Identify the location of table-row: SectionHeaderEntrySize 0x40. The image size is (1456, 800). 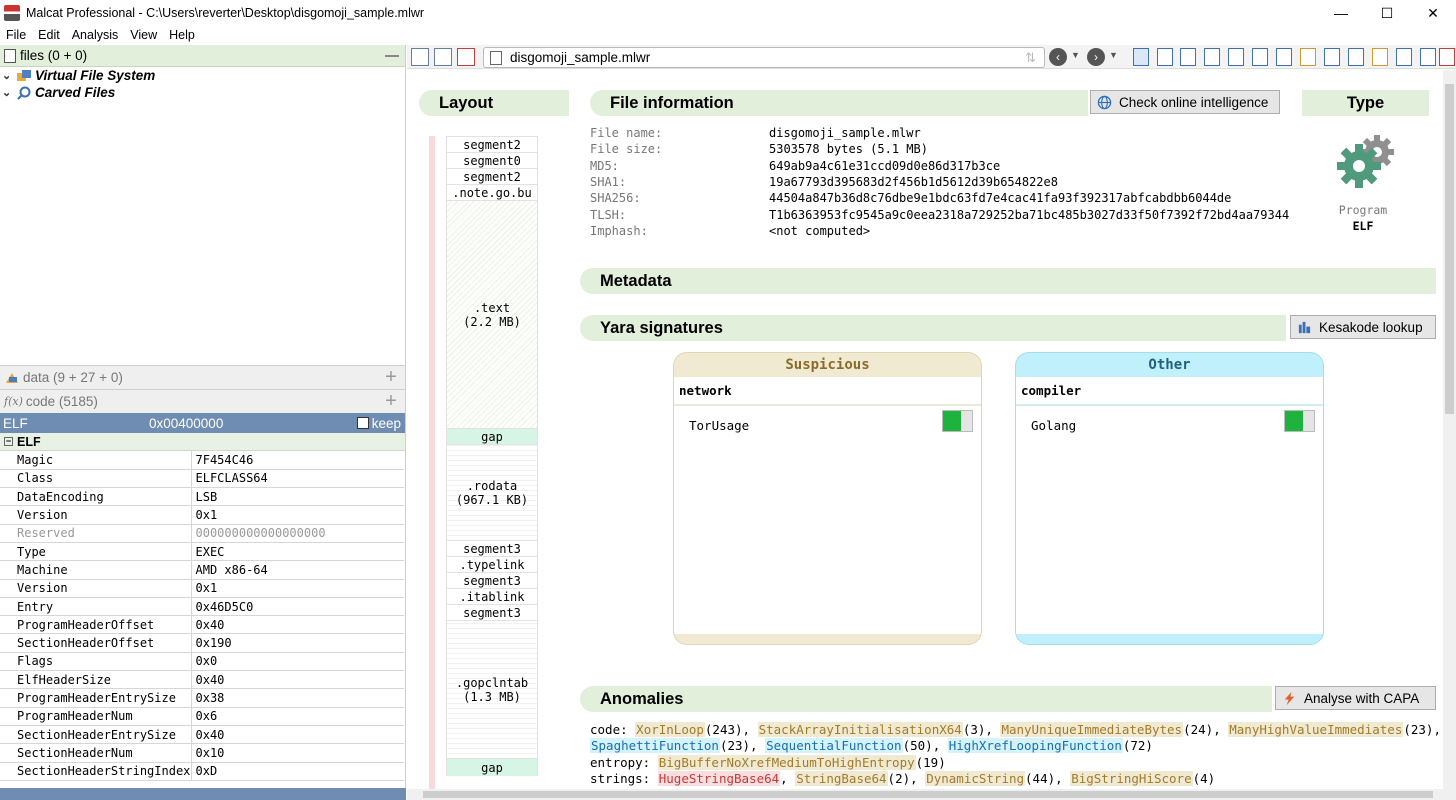
(202, 735).